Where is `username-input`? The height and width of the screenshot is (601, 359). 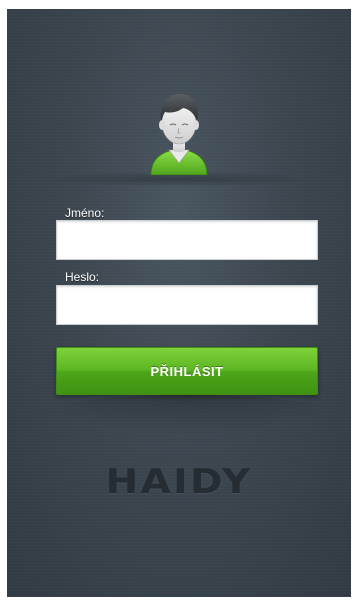
username-input is located at coordinates (187, 240).